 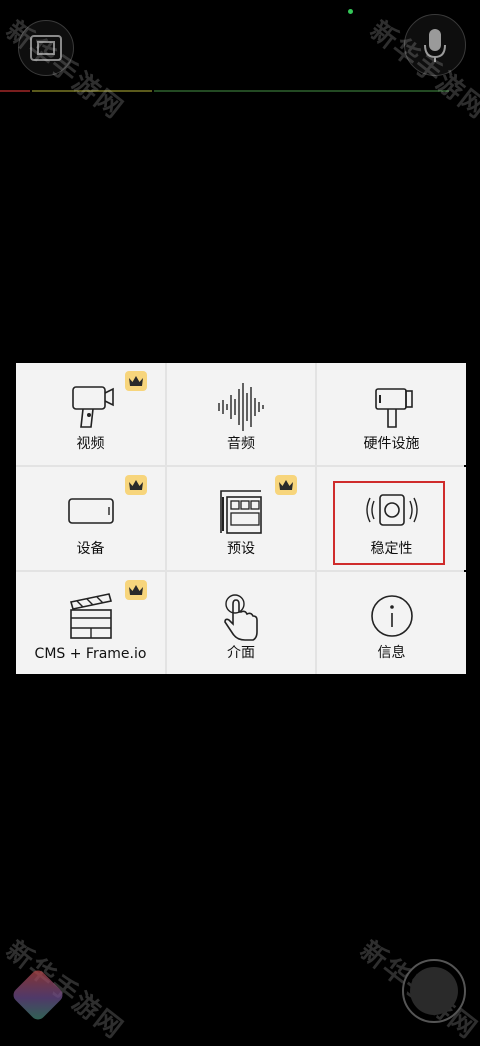 I want to click on audio-level-meter-red, so click(x=15, y=91).